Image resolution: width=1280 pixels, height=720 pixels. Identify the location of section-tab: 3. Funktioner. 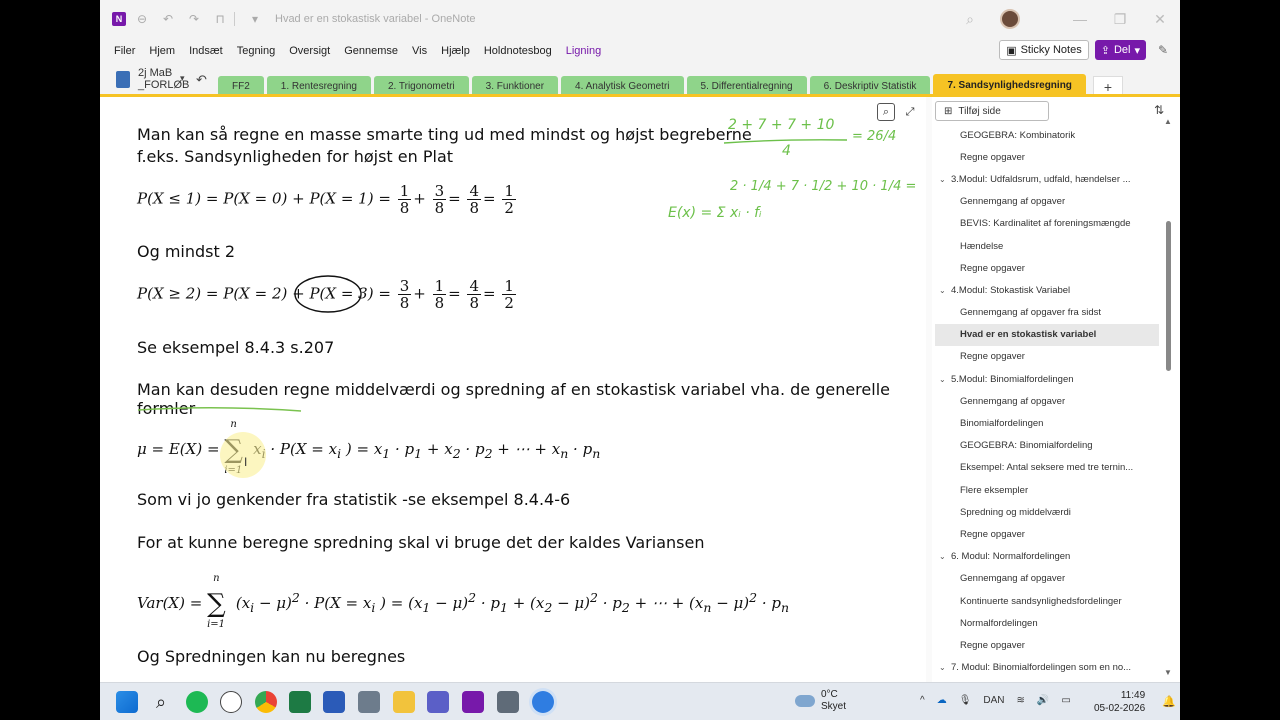
(515, 86).